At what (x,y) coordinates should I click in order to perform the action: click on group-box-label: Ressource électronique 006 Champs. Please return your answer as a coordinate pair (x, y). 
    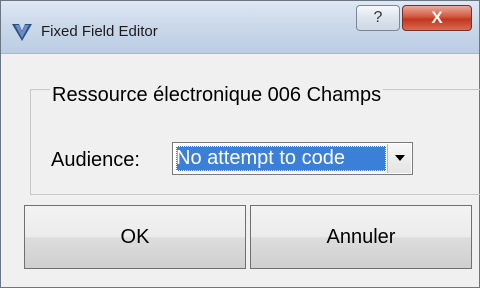
    Looking at the image, I should click on (217, 95).